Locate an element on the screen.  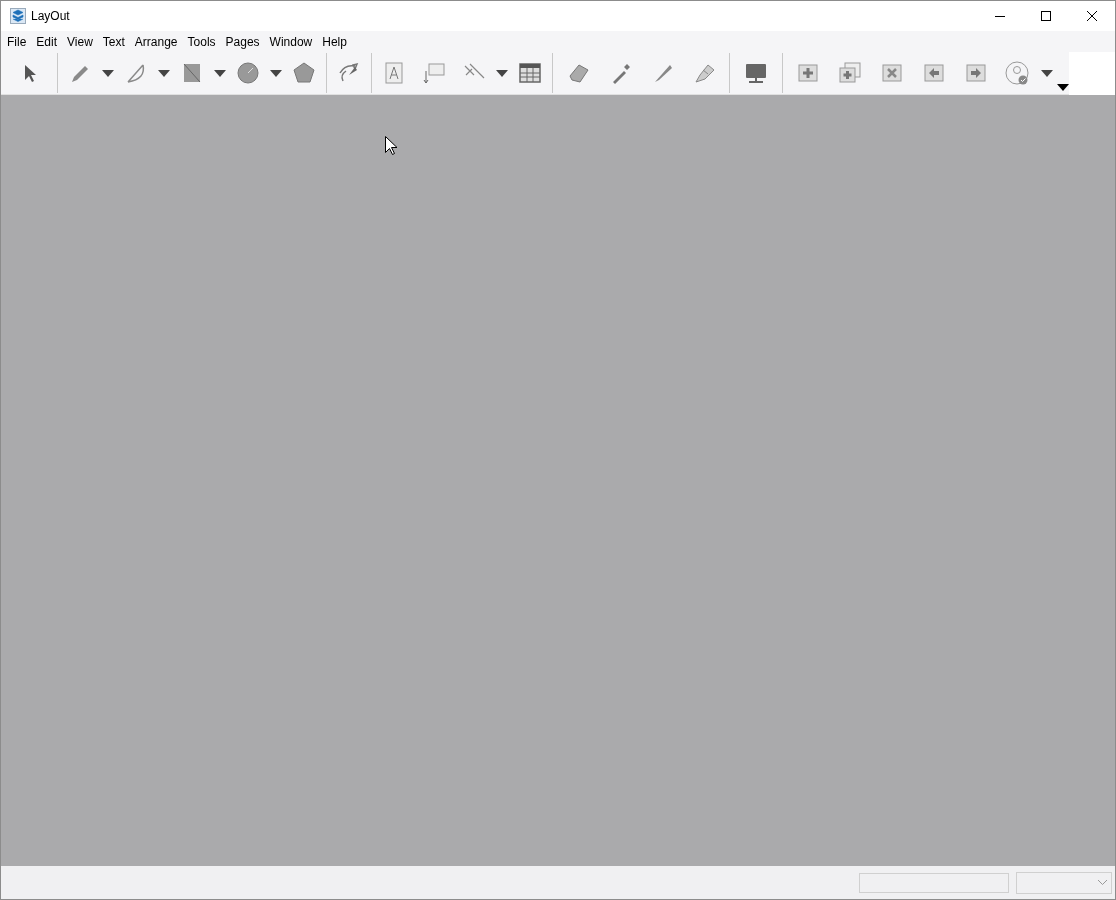
minimize-icon is located at coordinates (1000, 16).